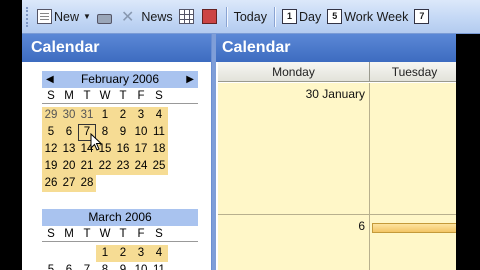  Describe the element at coordinates (274, 16) in the screenshot. I see `toolbar-separator` at that location.